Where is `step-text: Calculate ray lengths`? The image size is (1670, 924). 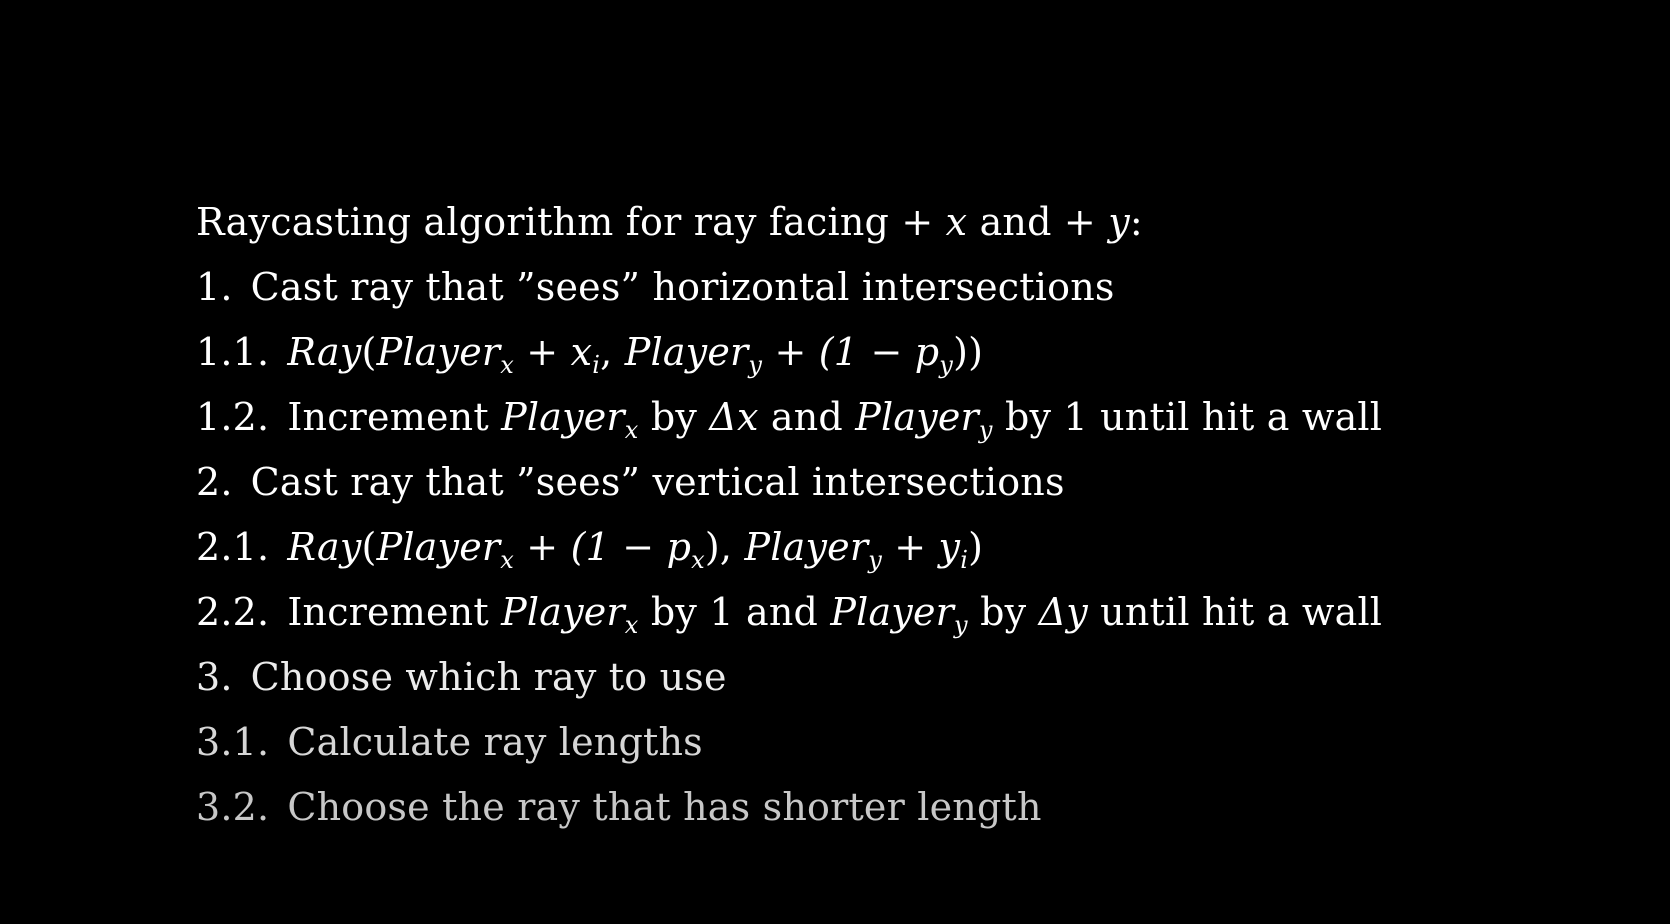 step-text: Calculate ray lengths is located at coordinates (495, 742).